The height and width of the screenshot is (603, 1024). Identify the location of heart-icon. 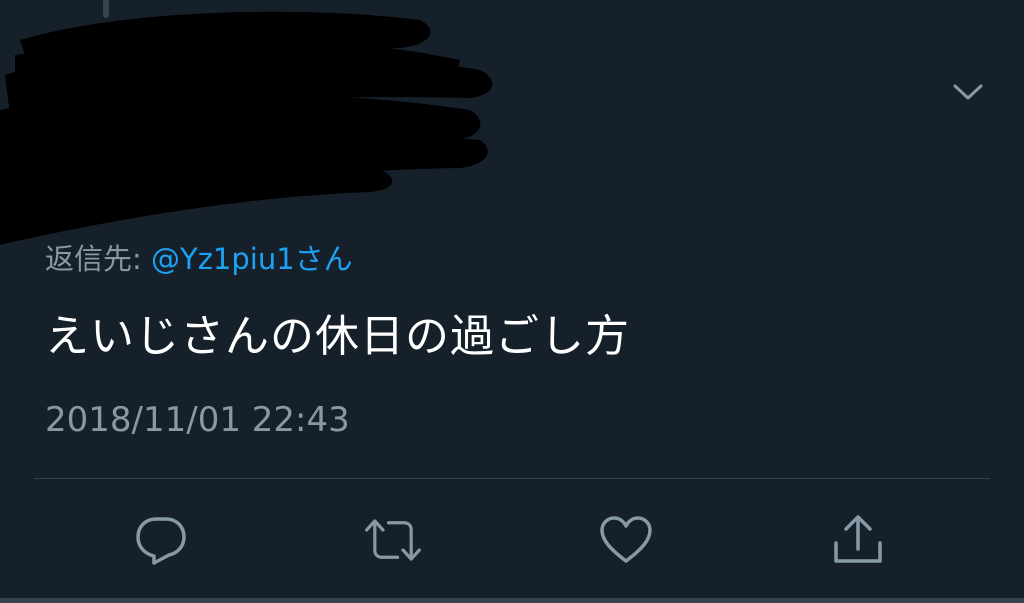
(626, 539).